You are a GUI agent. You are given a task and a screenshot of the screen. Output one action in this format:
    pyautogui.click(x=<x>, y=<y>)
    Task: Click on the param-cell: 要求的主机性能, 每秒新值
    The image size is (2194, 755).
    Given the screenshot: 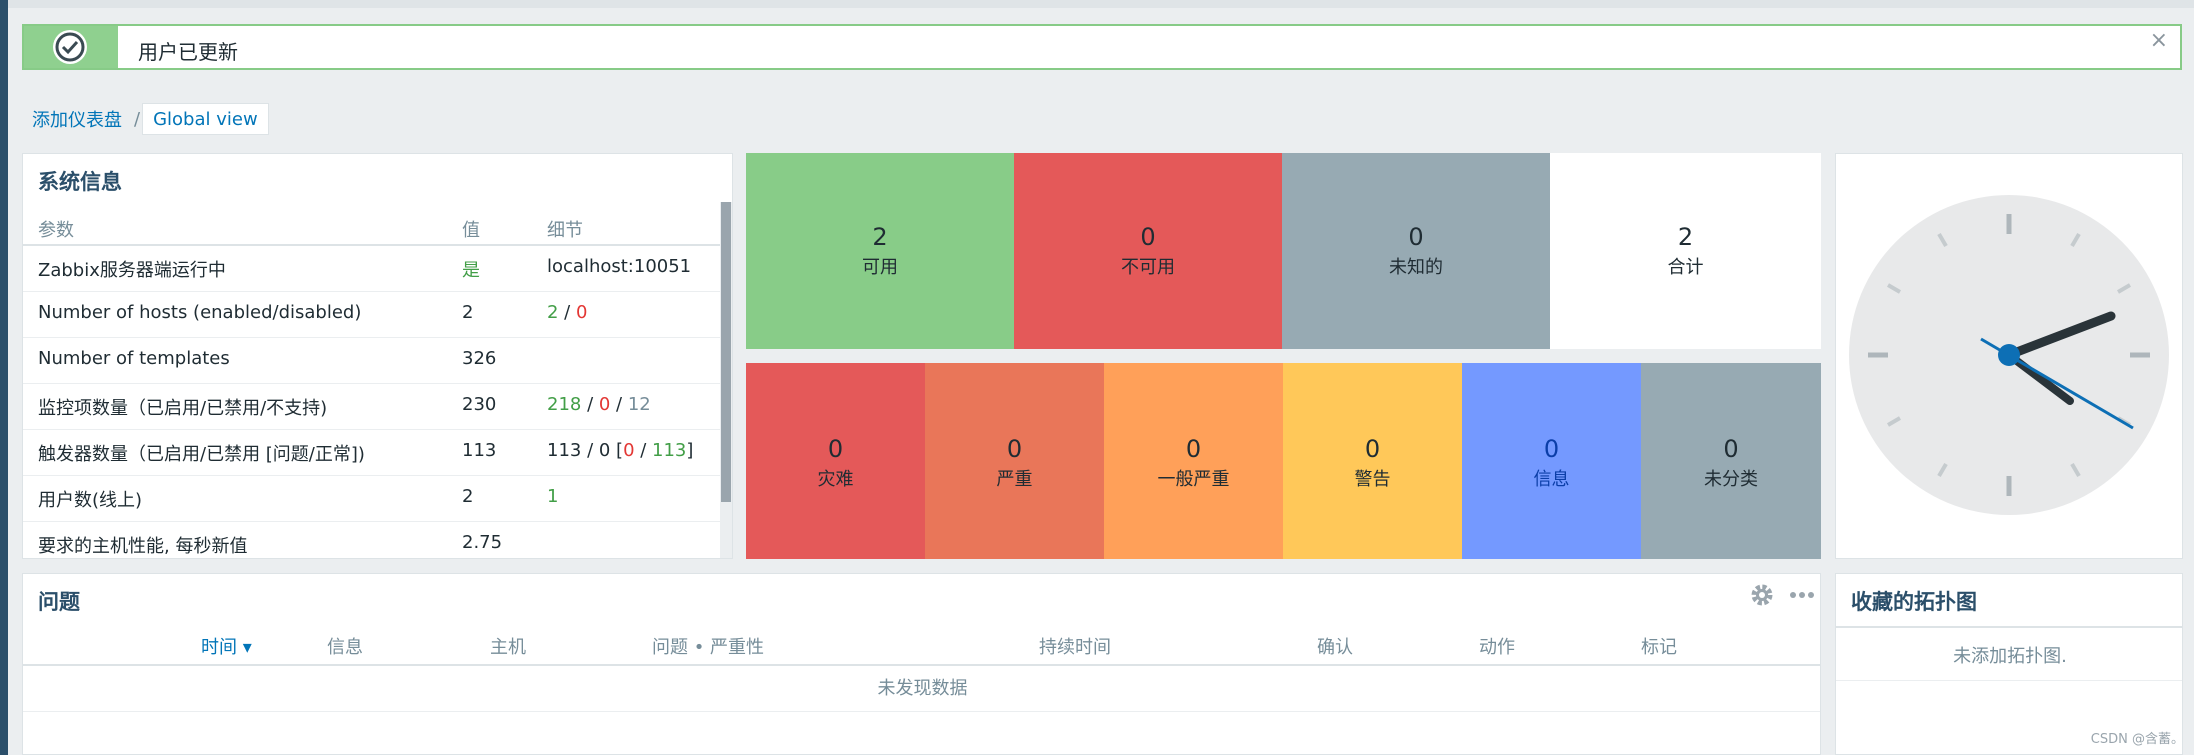 What is the action you would take?
    pyautogui.click(x=143, y=546)
    